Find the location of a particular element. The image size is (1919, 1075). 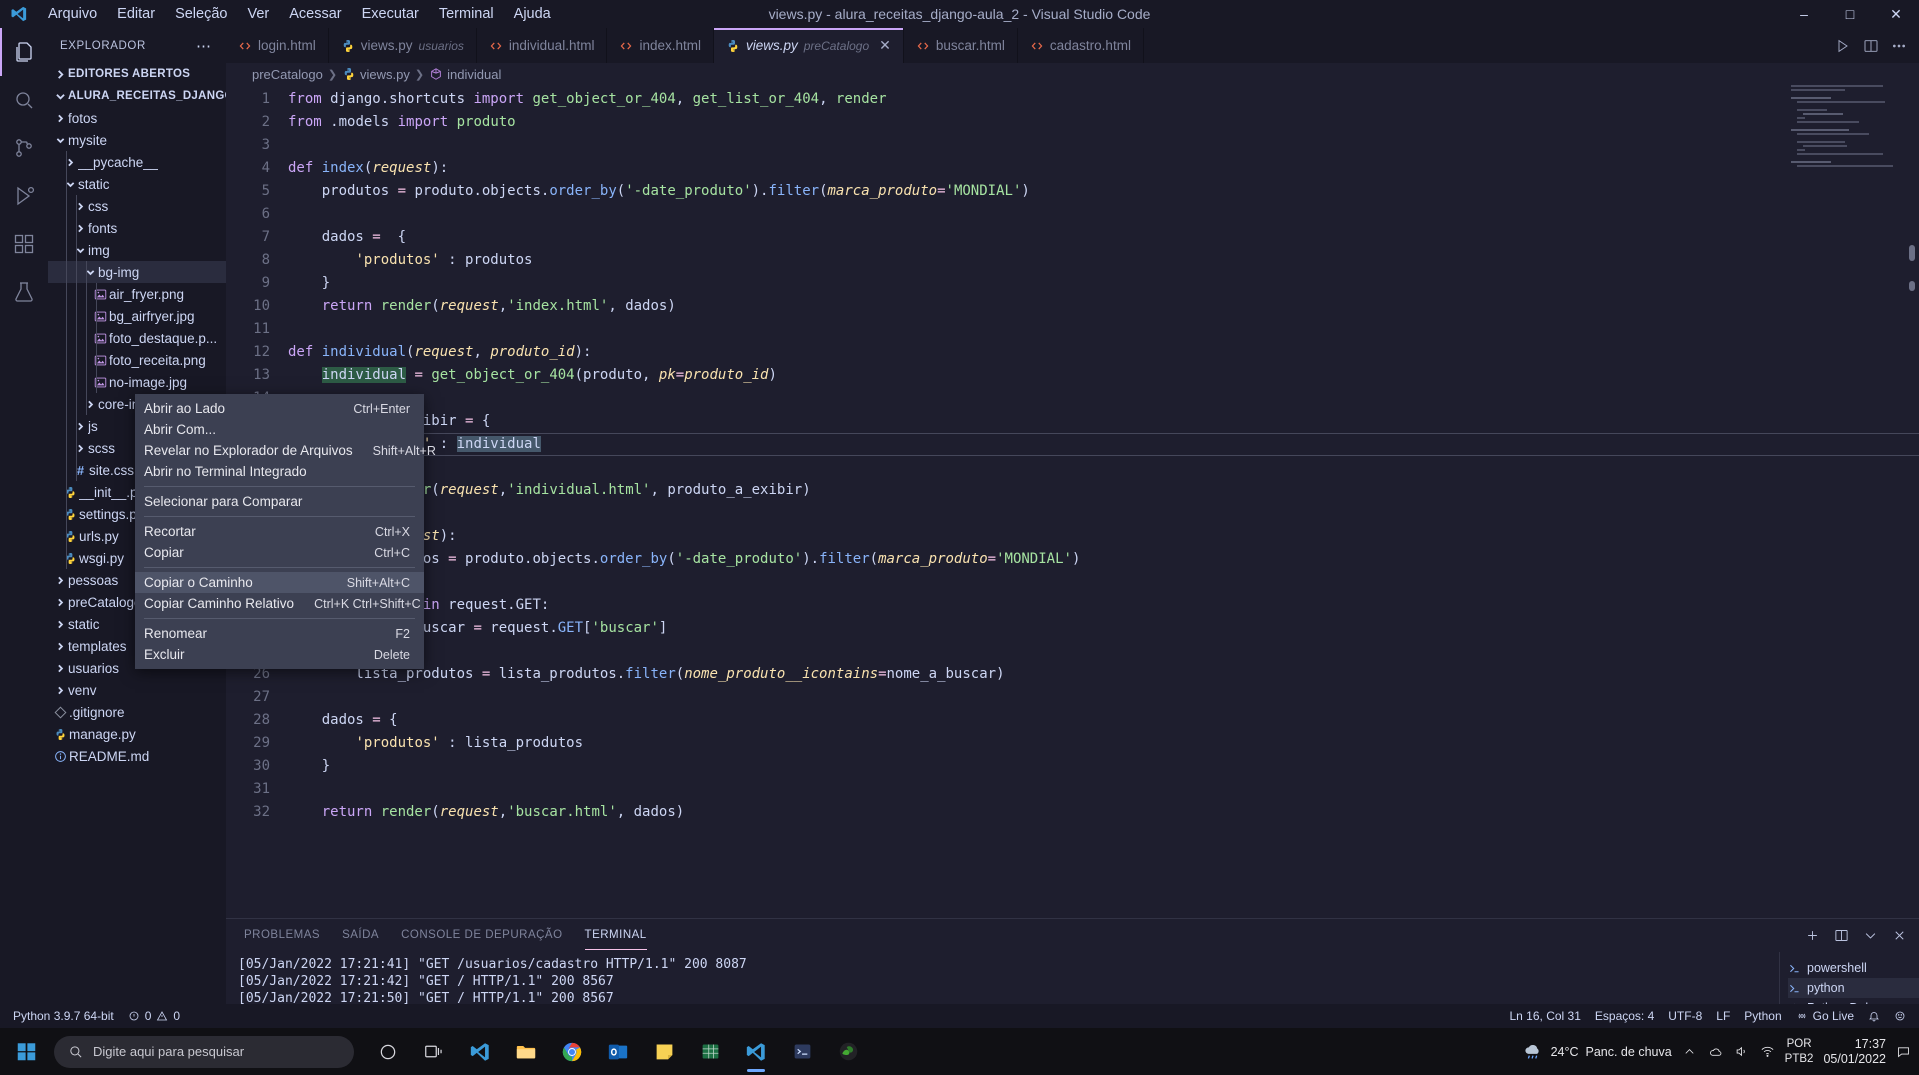

panel-tab-problemas: PROBLEMAS is located at coordinates (282, 935).